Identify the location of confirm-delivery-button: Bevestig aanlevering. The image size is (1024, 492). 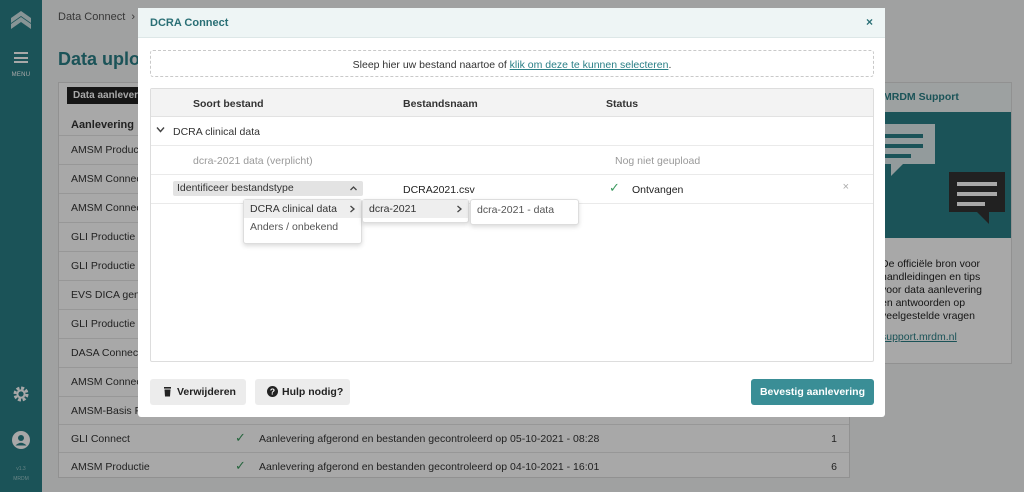
(812, 392).